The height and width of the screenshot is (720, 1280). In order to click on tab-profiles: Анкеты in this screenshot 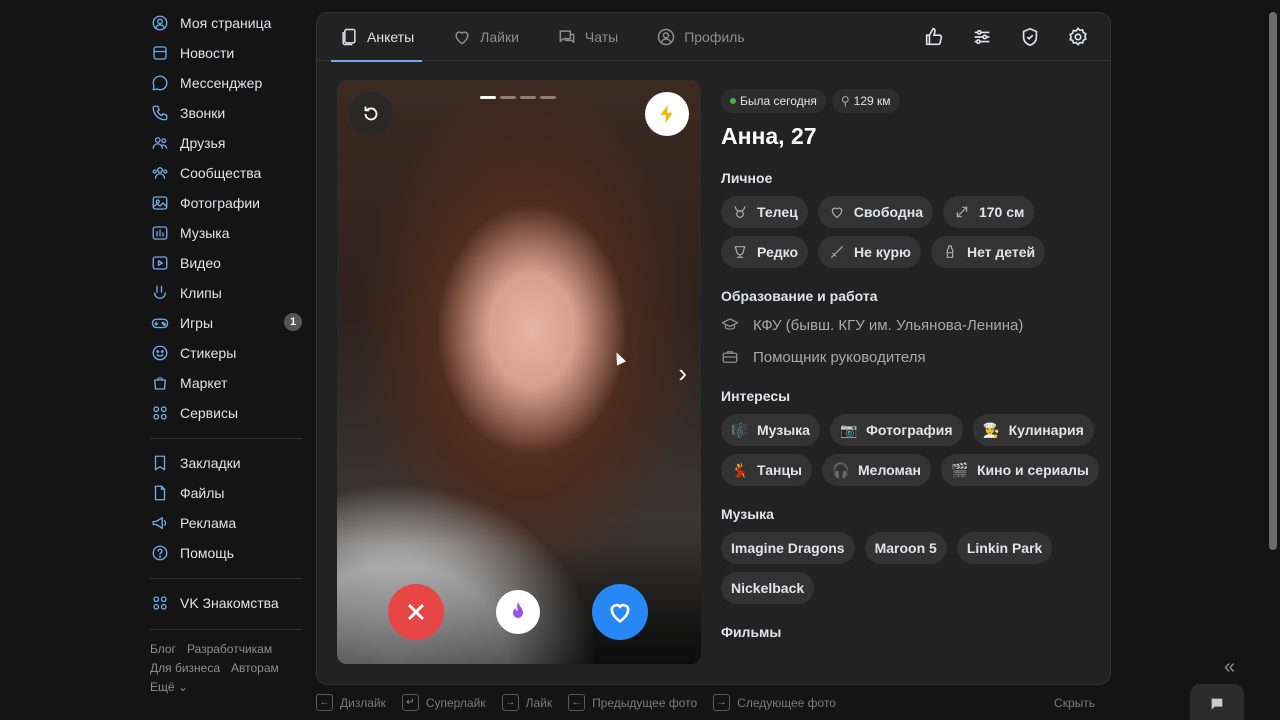, I will do `click(376, 37)`.